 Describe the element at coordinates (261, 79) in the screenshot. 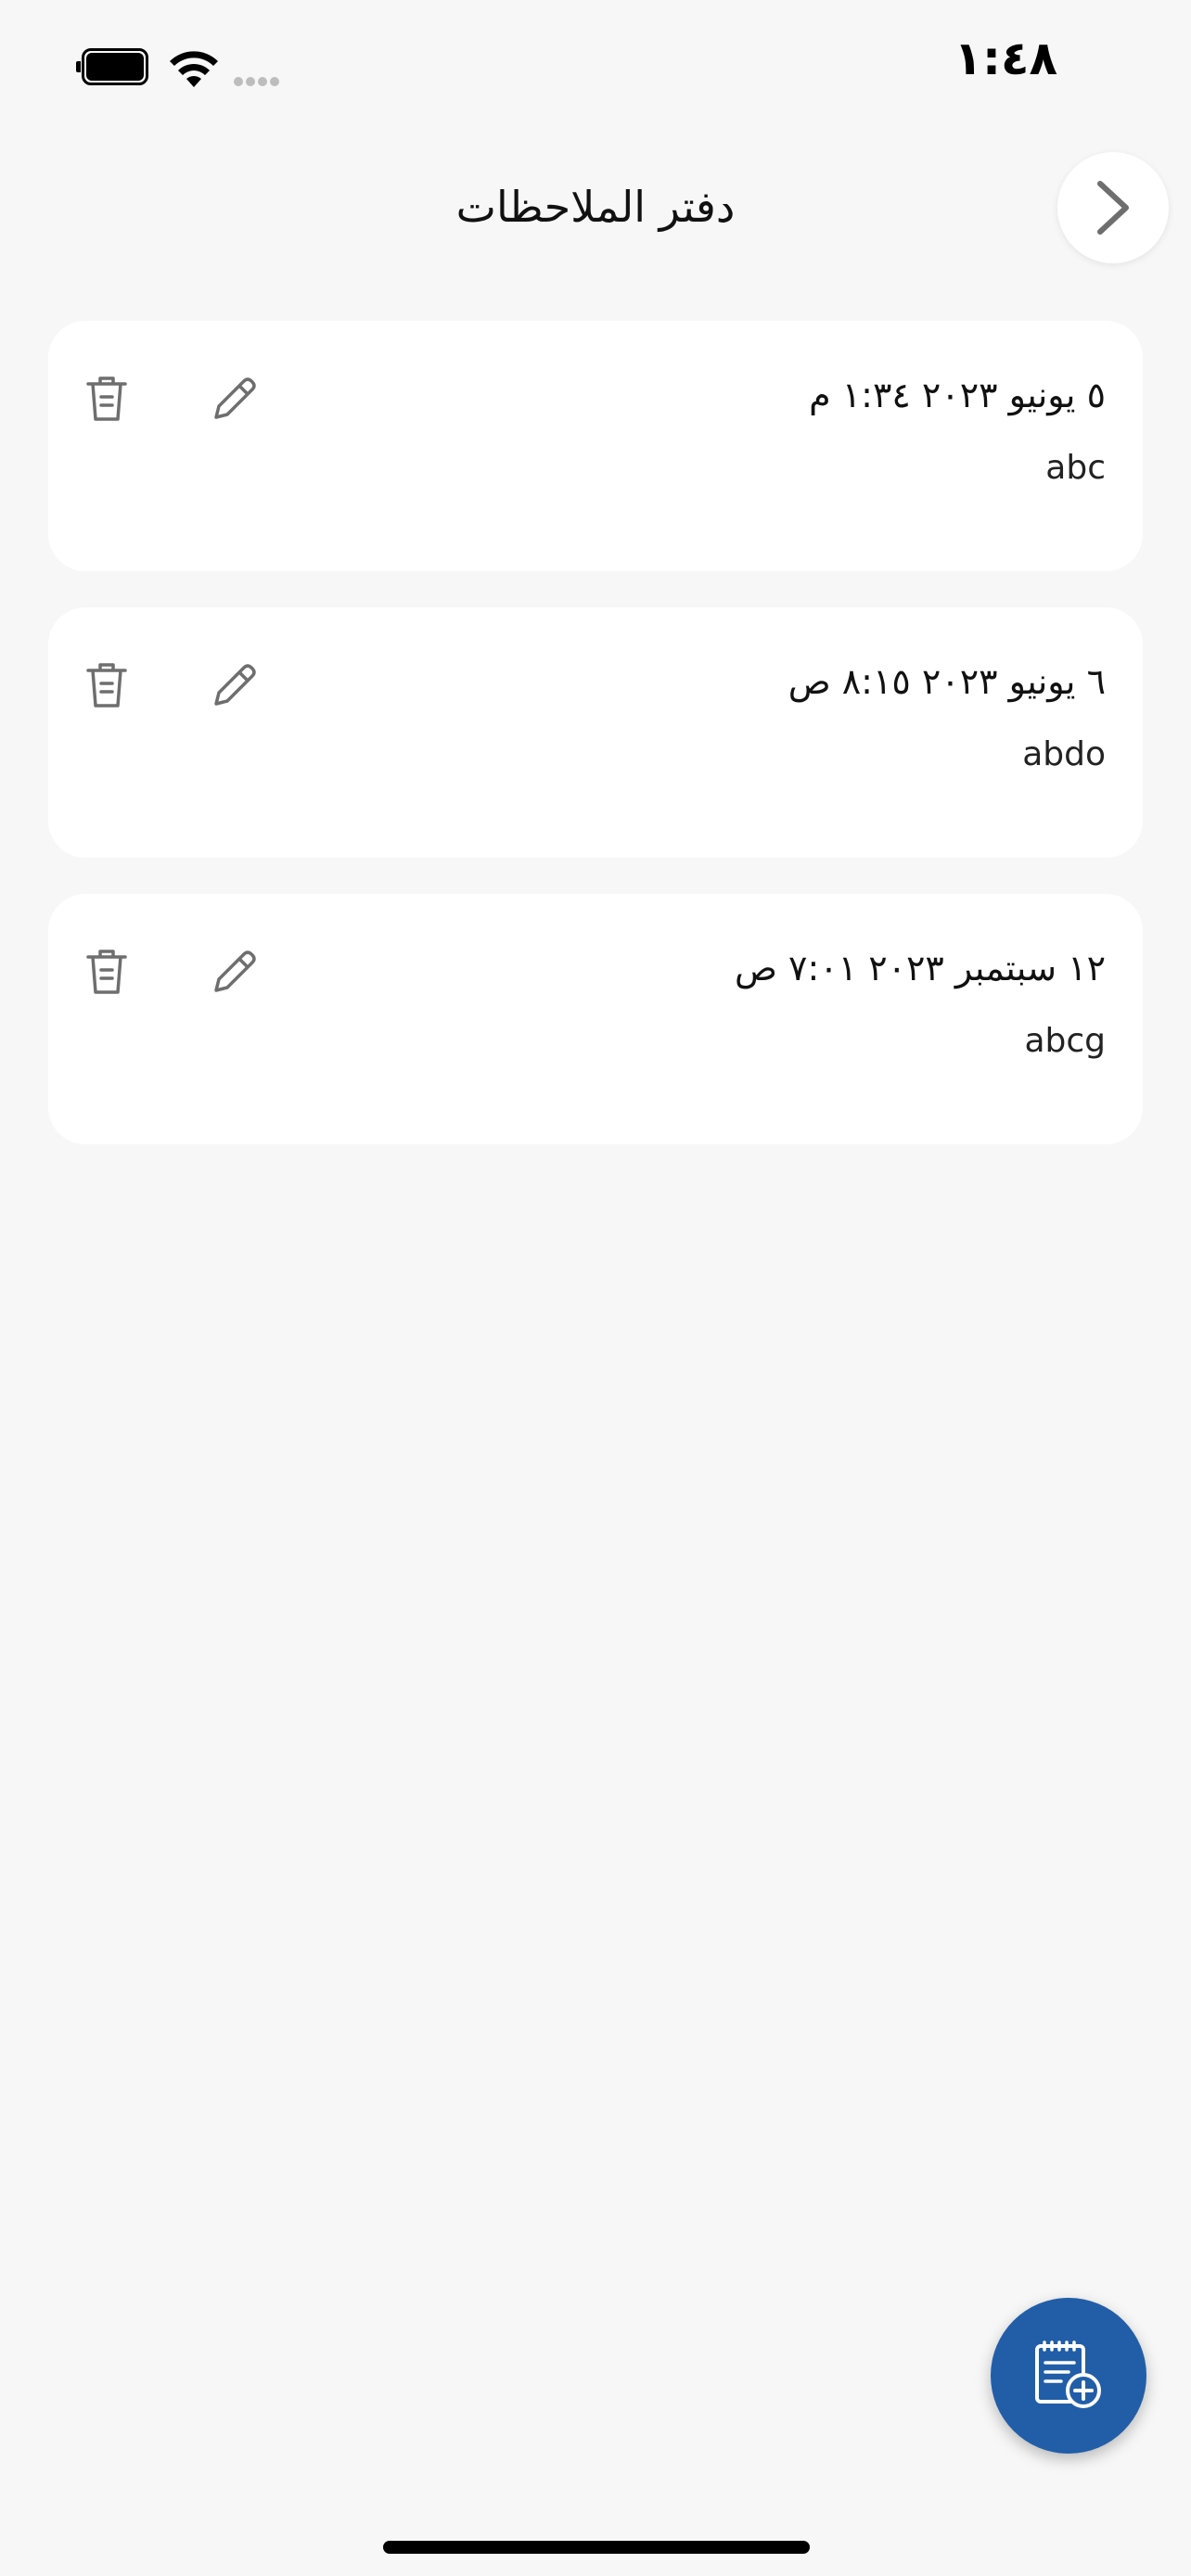

I see `signal-icon` at that location.